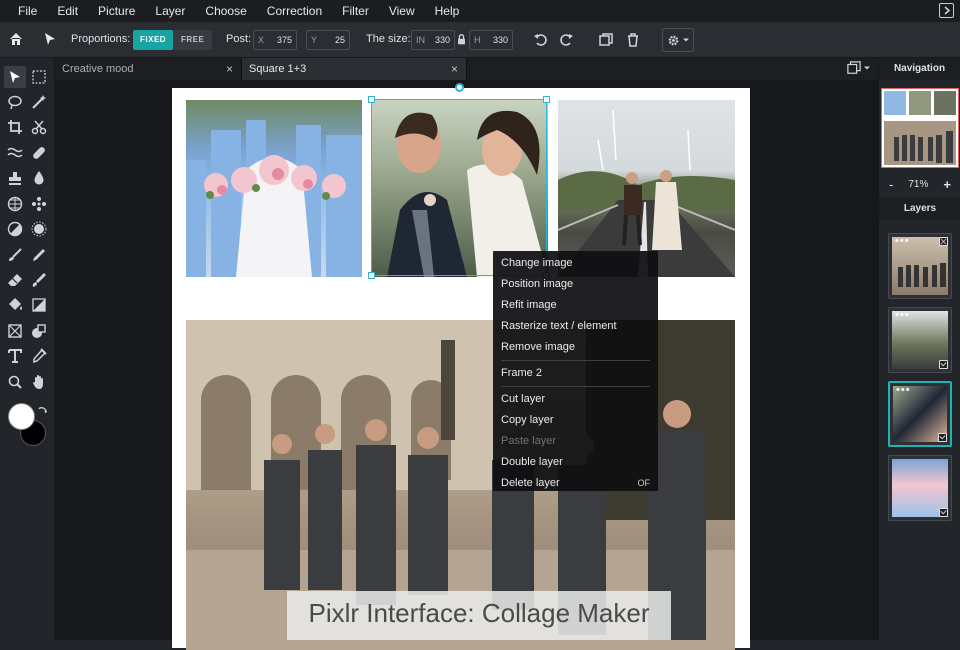  I want to click on liquify-tool, so click(15, 153).